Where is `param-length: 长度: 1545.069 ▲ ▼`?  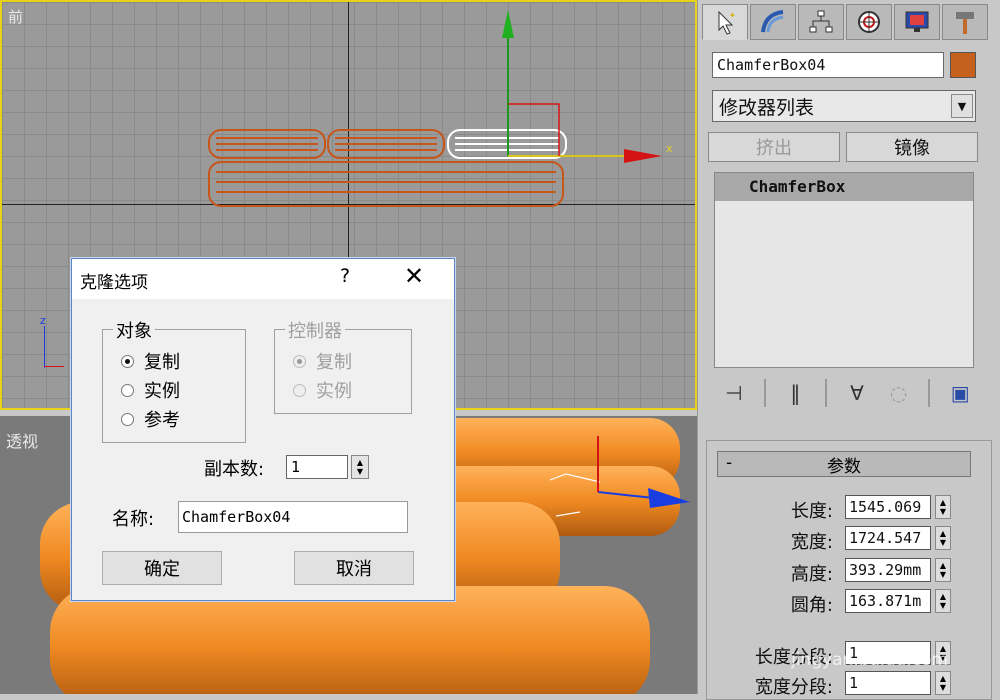
param-length: 长度: 1545.069 ▲ ▼ is located at coordinates (850, 509).